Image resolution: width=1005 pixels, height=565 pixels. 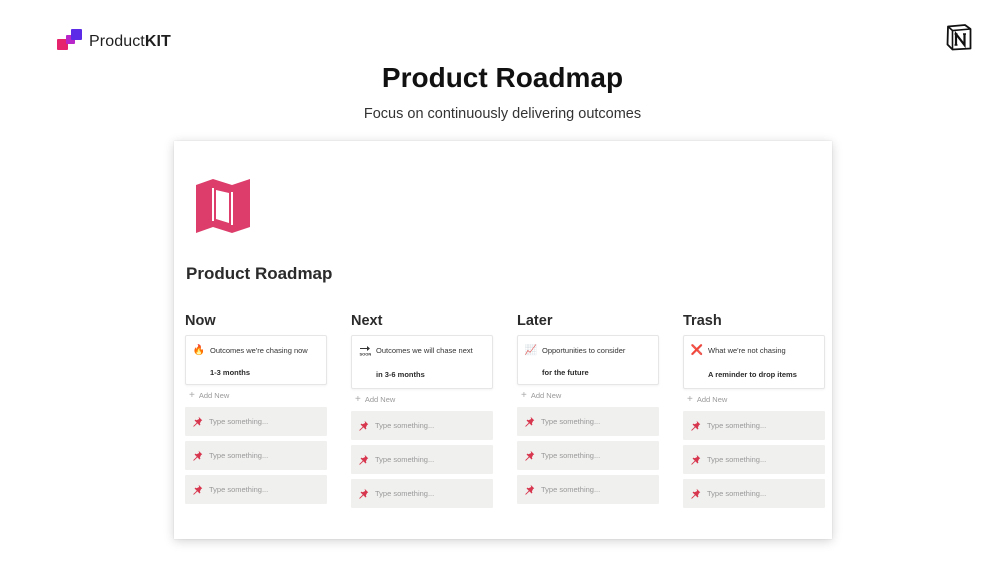 I want to click on brand: ProductKIT, so click(x=114, y=42).